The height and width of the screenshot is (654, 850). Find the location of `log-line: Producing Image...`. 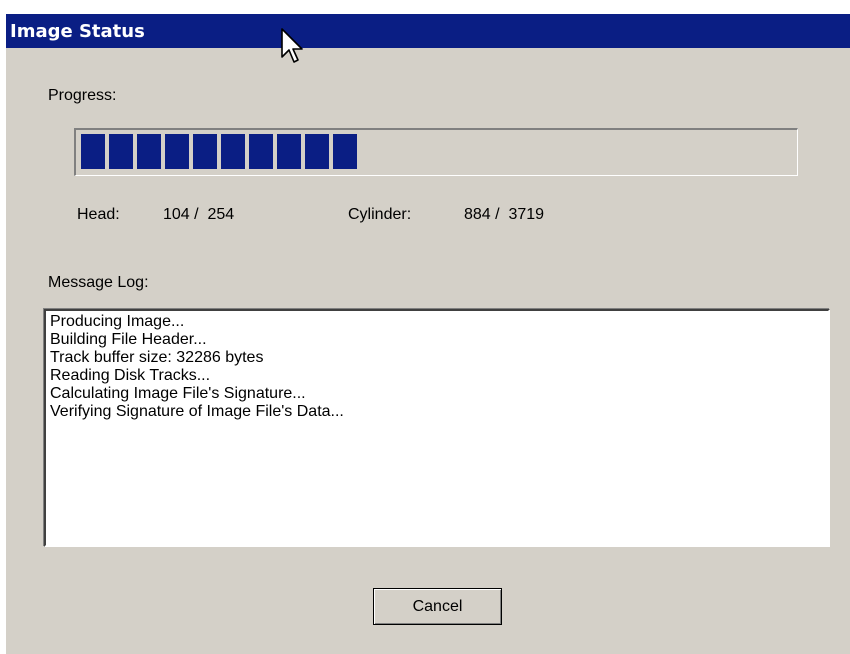

log-line: Producing Image... is located at coordinates (117, 321).